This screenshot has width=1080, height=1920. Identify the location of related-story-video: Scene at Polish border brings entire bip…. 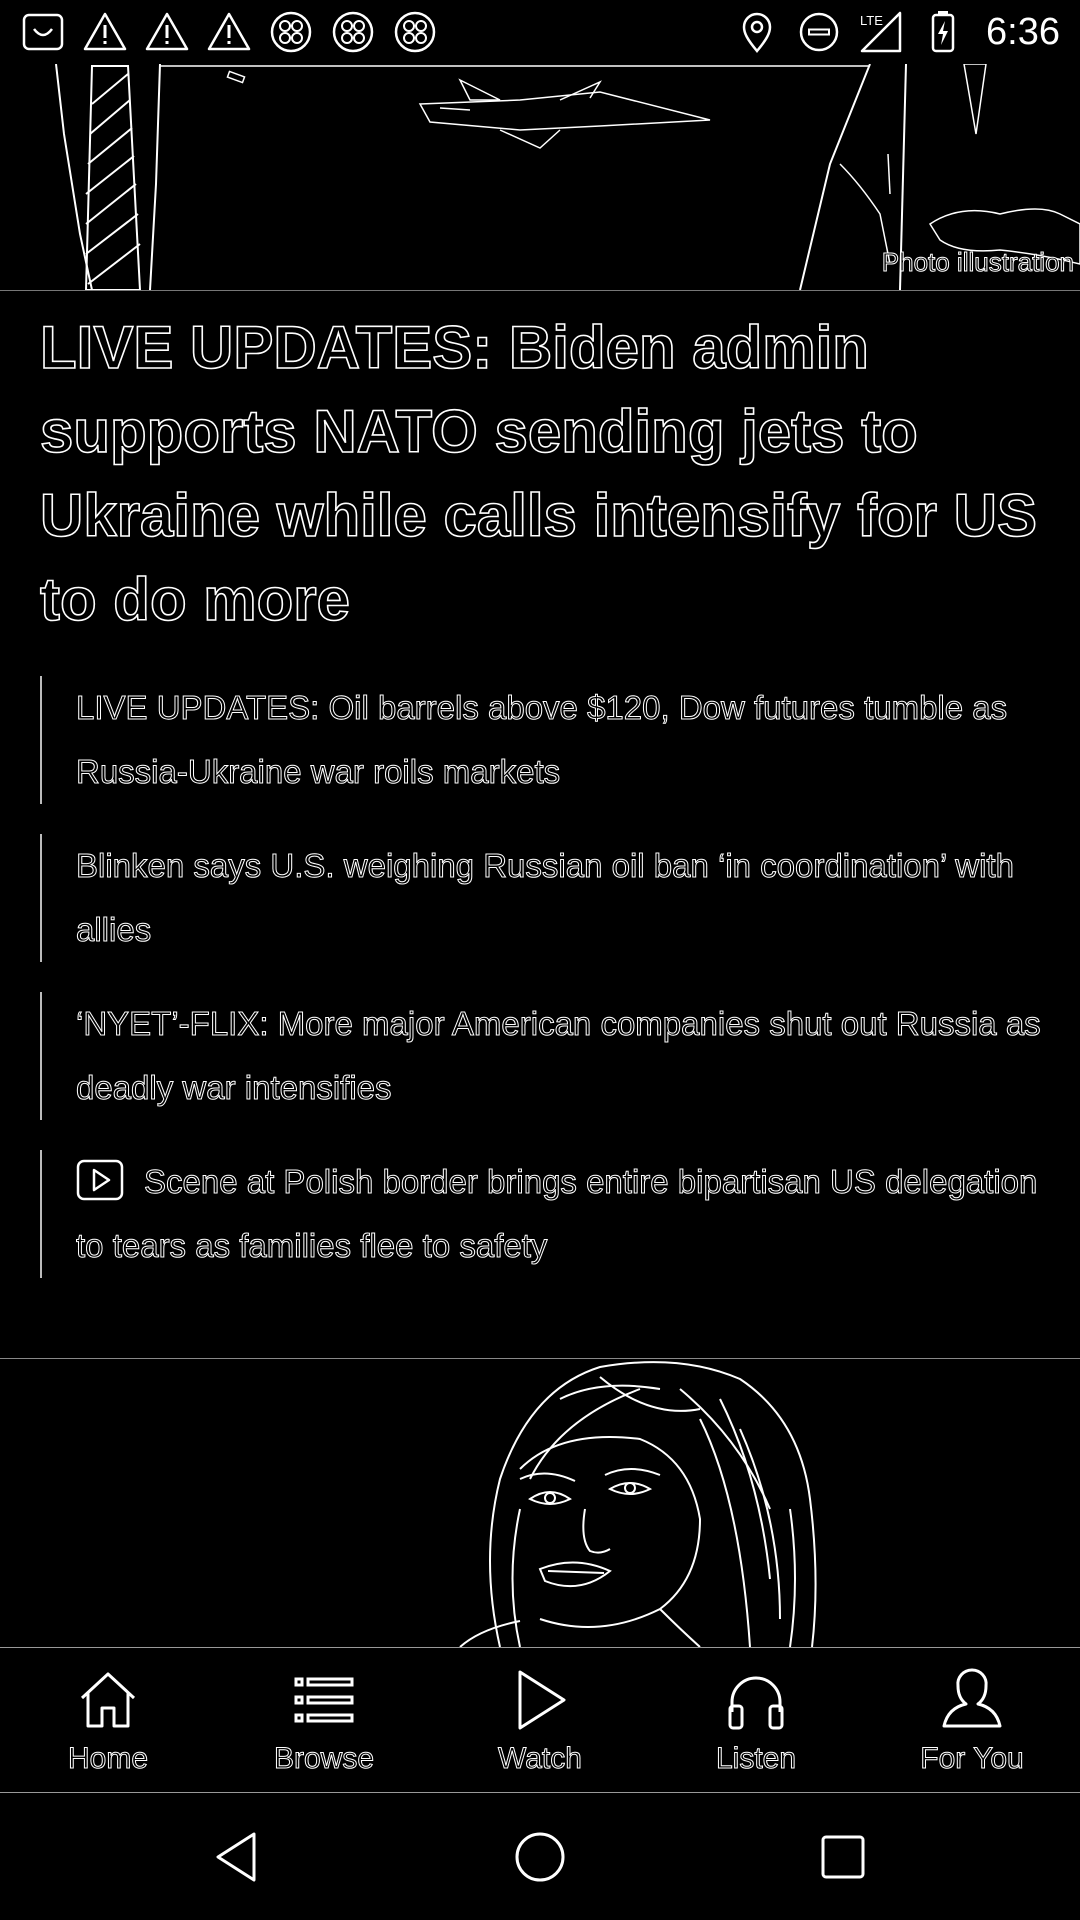
(545, 1214).